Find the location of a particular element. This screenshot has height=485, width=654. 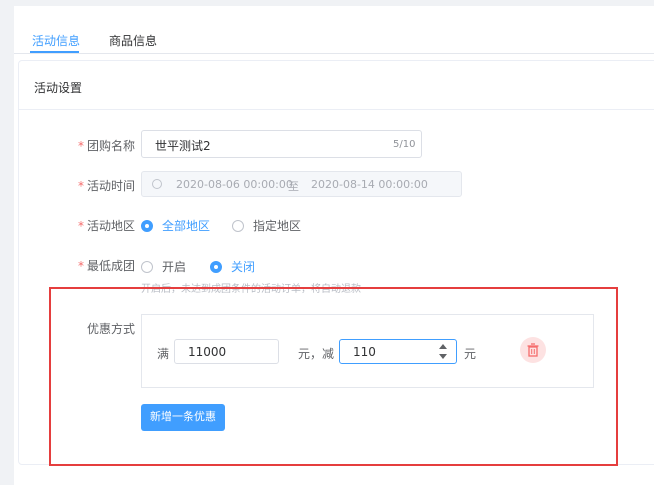

card-title: 活动设置 is located at coordinates (58, 88).